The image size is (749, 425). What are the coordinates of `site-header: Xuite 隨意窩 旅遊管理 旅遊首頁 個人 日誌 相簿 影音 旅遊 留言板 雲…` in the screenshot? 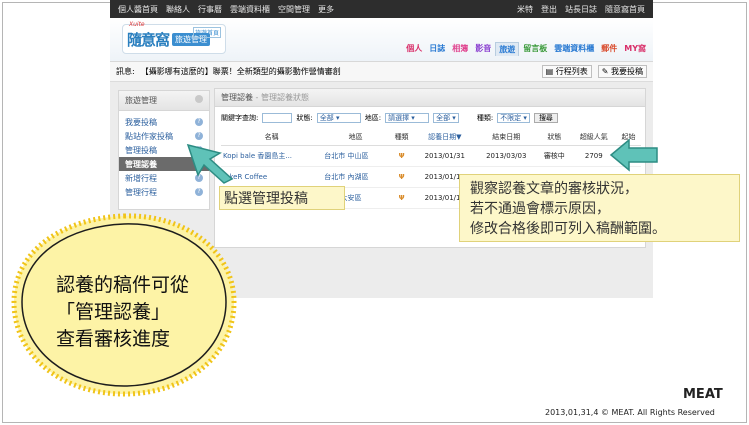 It's located at (381, 40).